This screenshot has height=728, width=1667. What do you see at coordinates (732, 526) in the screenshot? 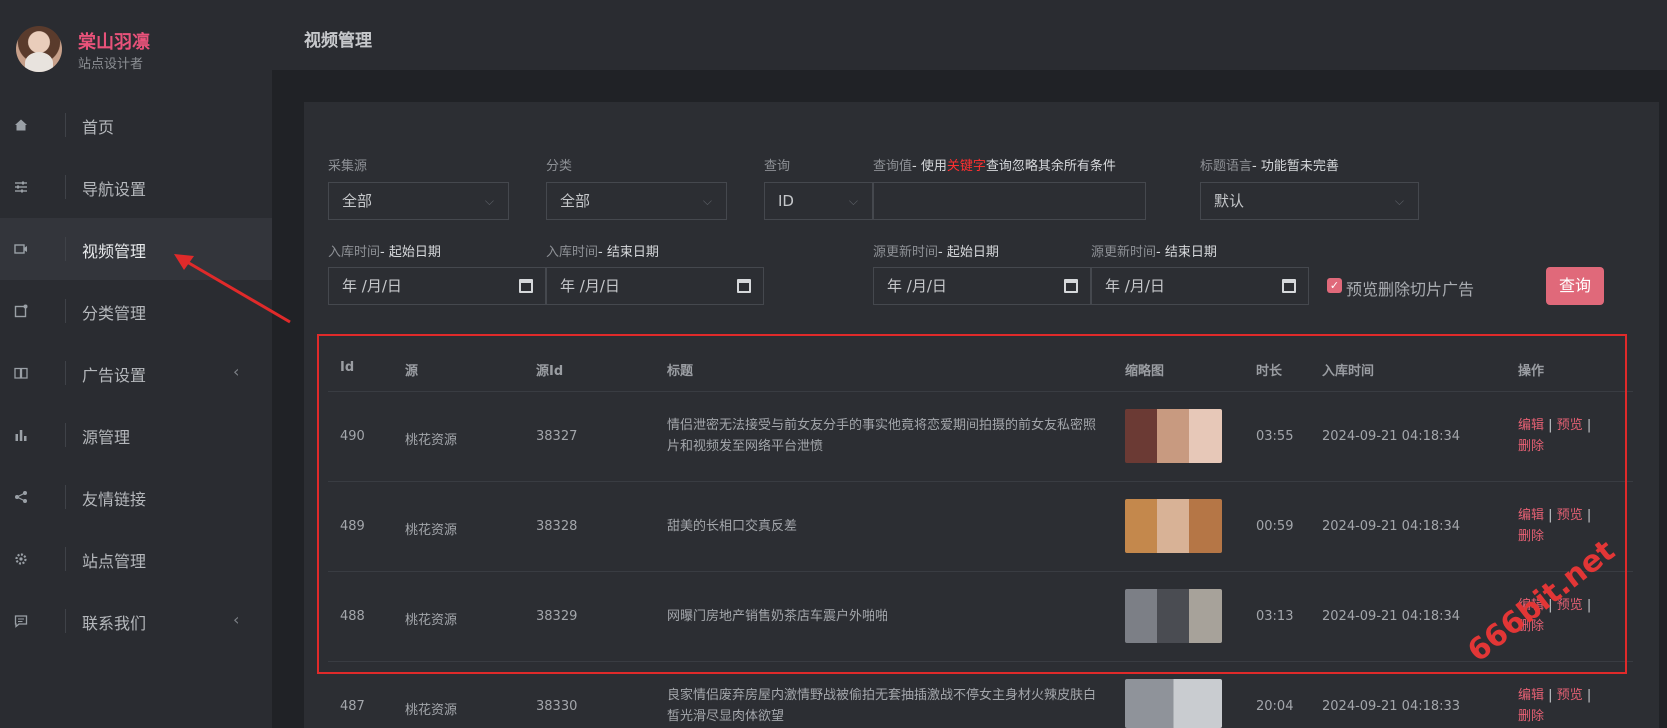
I see `row-title: 甜美的长相口交真反差` at bounding box center [732, 526].